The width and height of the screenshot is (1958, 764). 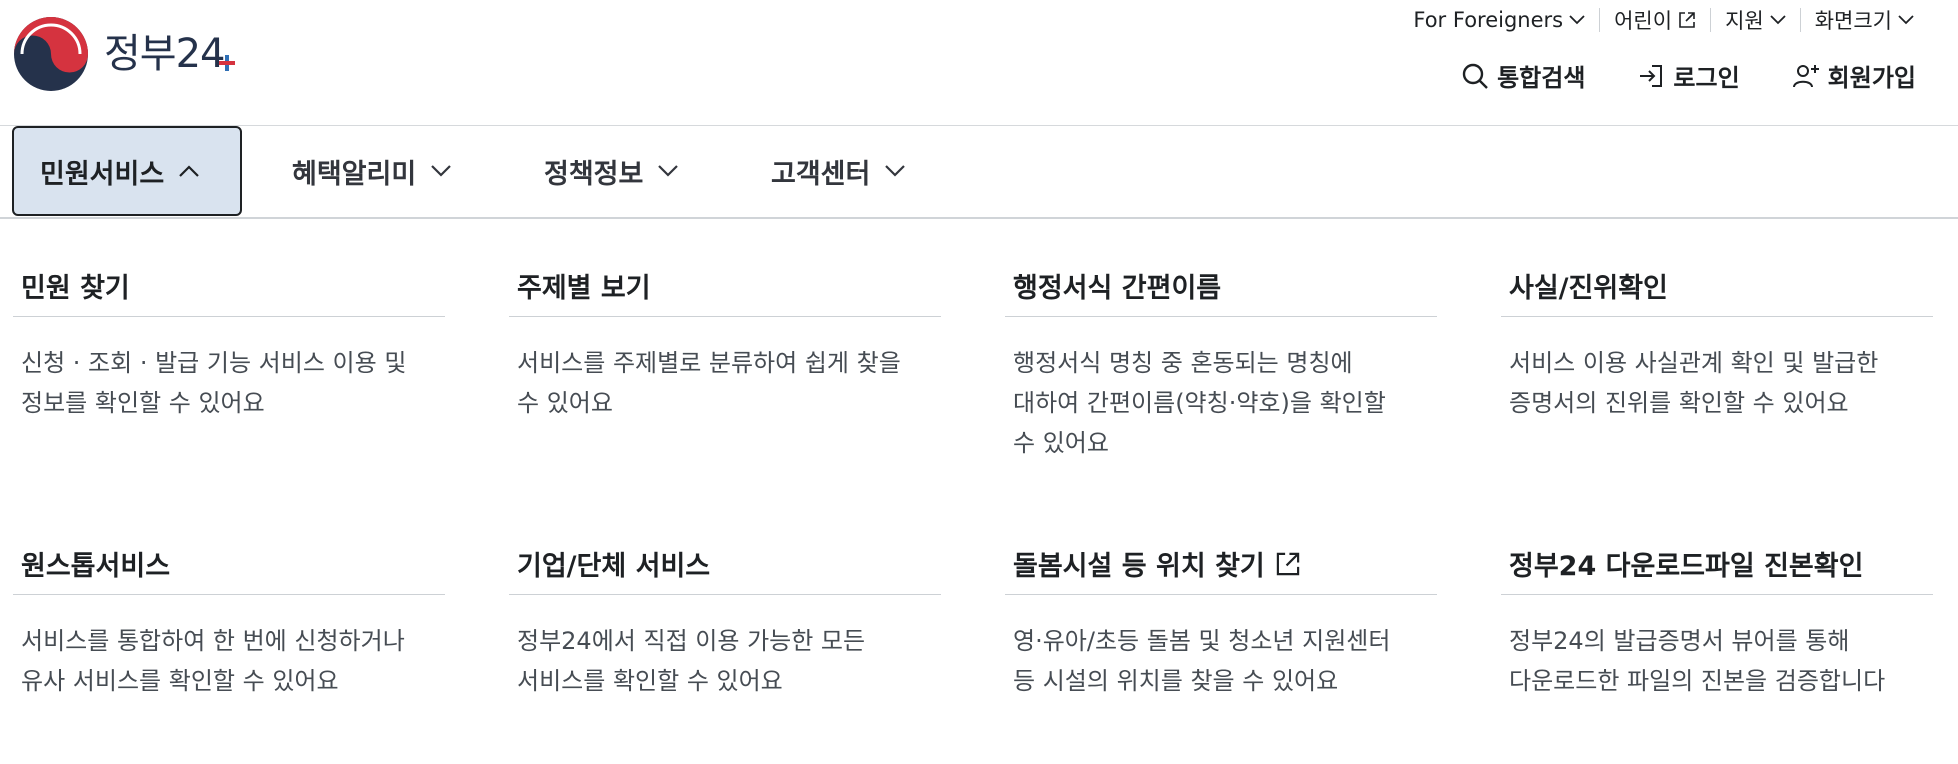 I want to click on taegeuk-emblem-icon, so click(x=51, y=54).